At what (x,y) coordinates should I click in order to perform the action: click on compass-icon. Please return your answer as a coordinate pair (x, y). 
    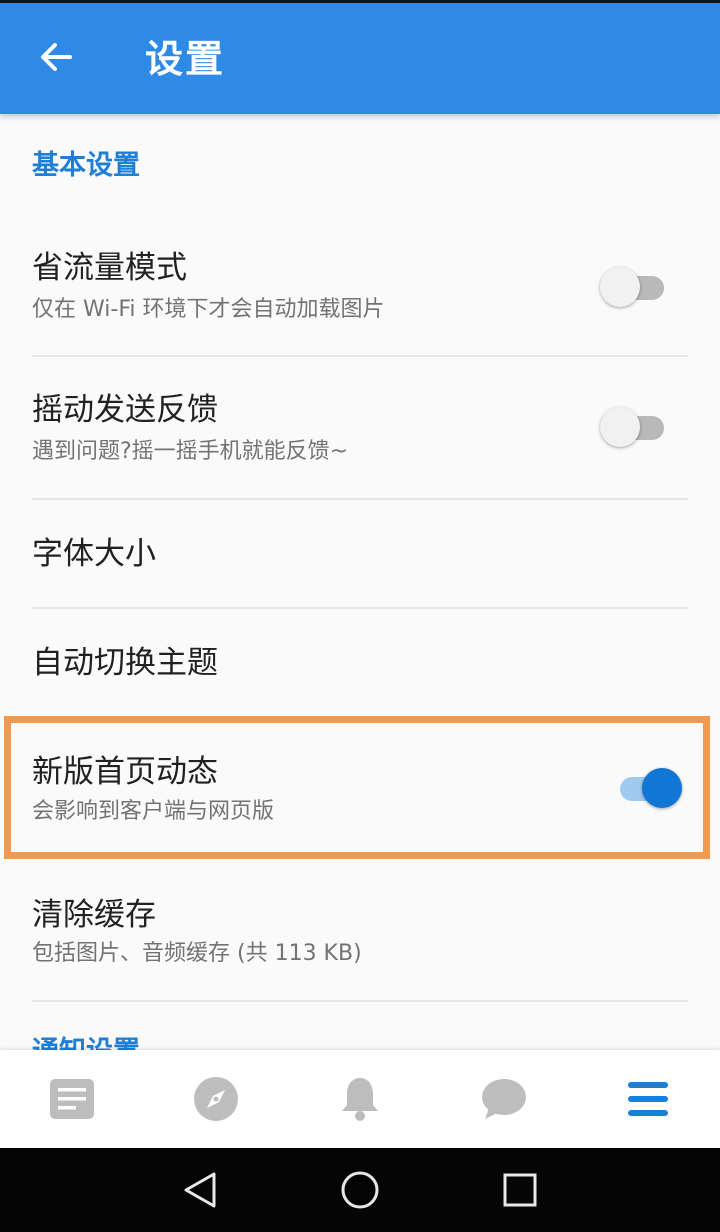
    Looking at the image, I should click on (216, 1099).